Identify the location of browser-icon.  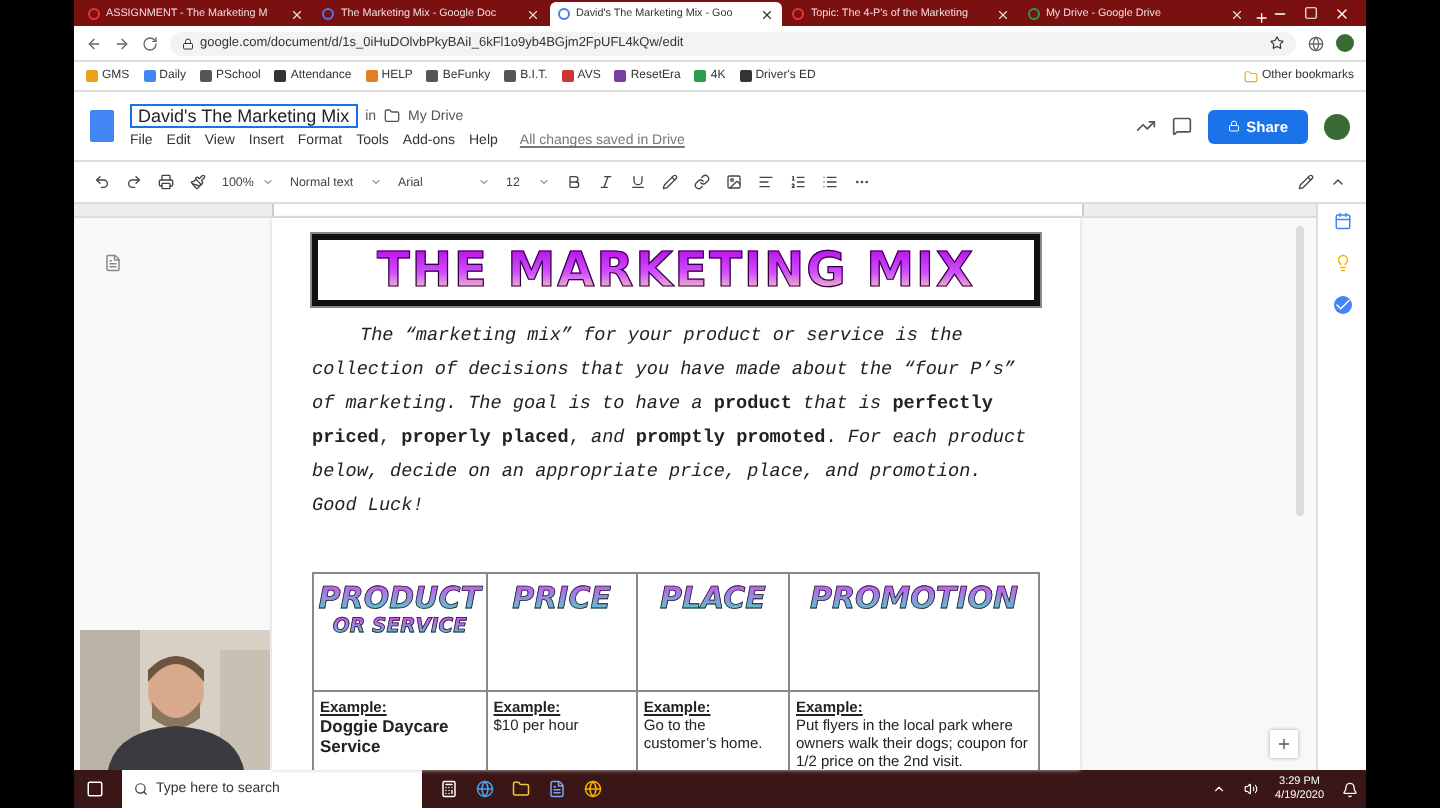
(485, 789).